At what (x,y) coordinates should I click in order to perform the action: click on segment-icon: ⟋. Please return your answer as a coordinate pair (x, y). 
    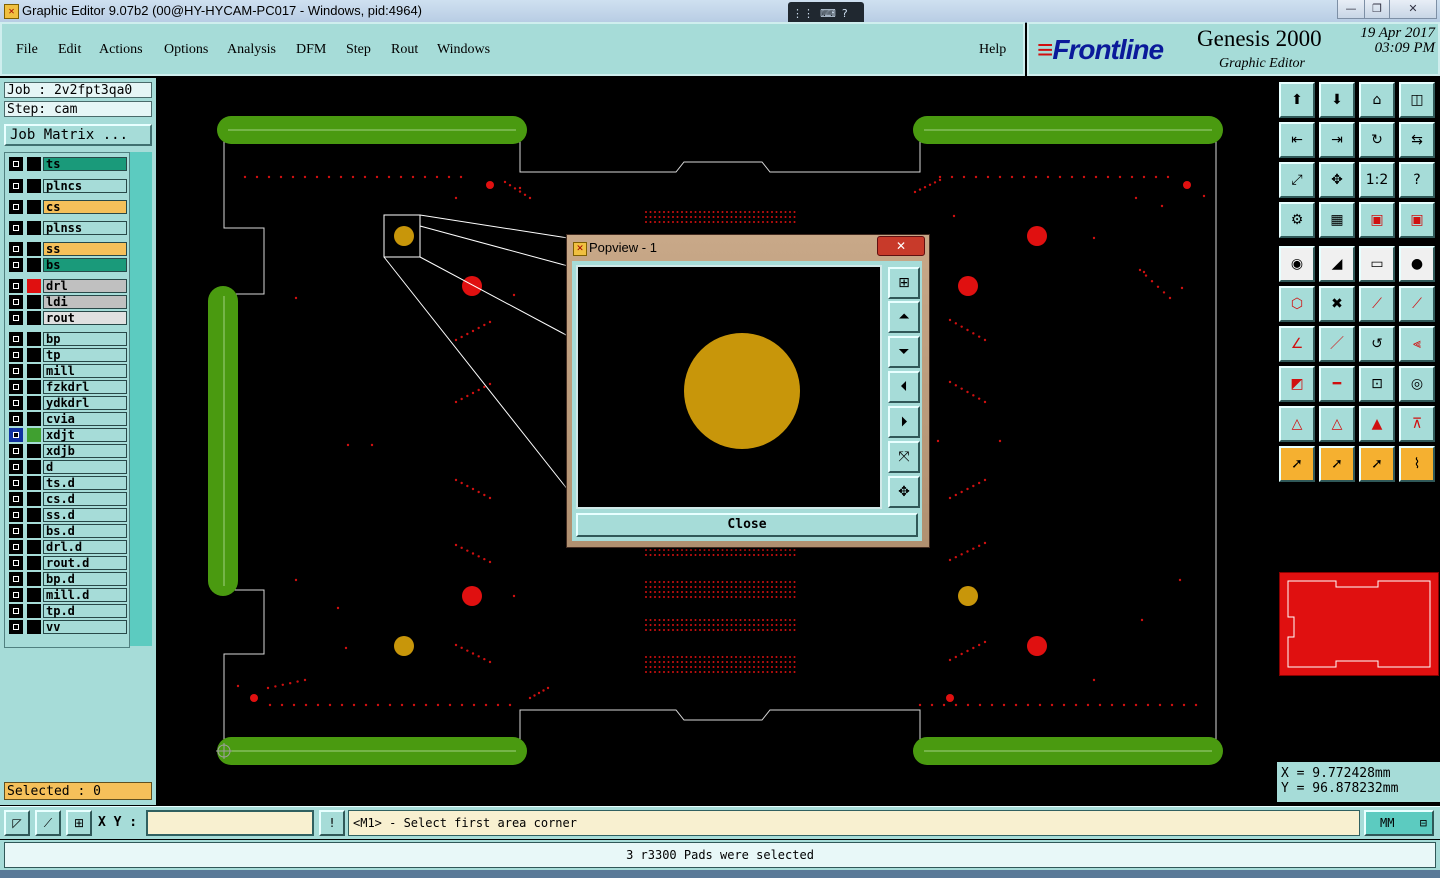
    Looking at the image, I should click on (1377, 304).